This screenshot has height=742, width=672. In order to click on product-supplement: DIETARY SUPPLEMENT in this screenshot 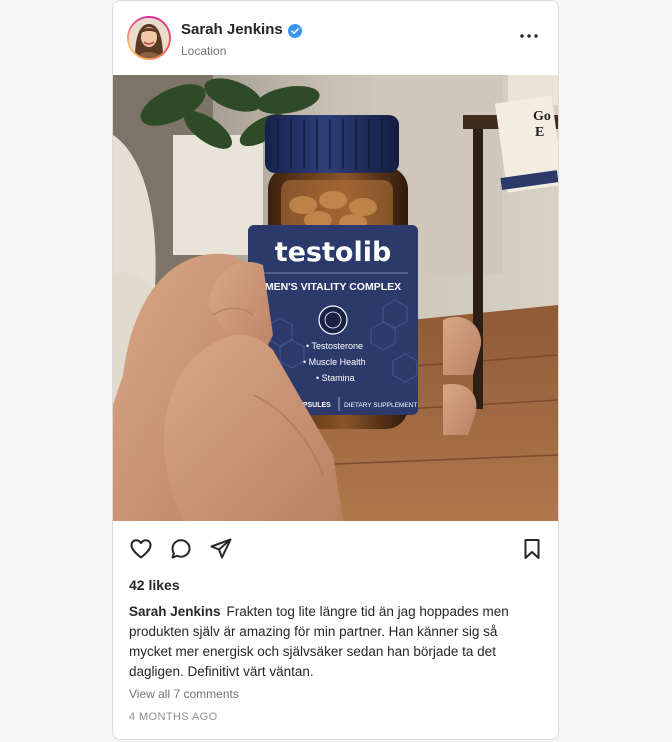, I will do `click(380, 405)`.